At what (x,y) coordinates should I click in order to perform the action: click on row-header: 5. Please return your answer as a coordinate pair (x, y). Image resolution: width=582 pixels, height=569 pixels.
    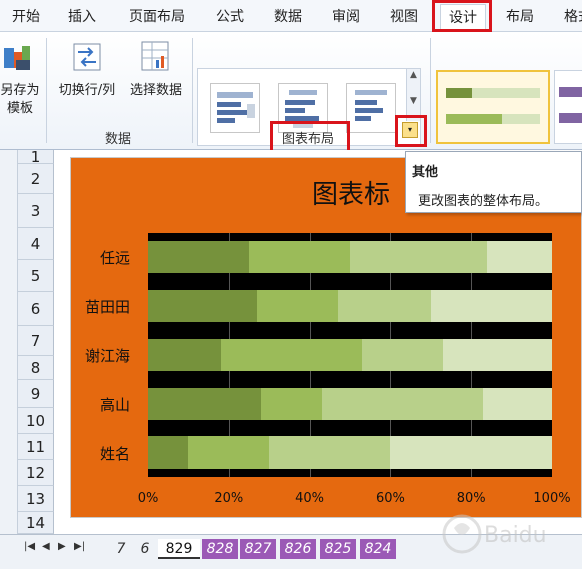
    Looking at the image, I should click on (36, 276).